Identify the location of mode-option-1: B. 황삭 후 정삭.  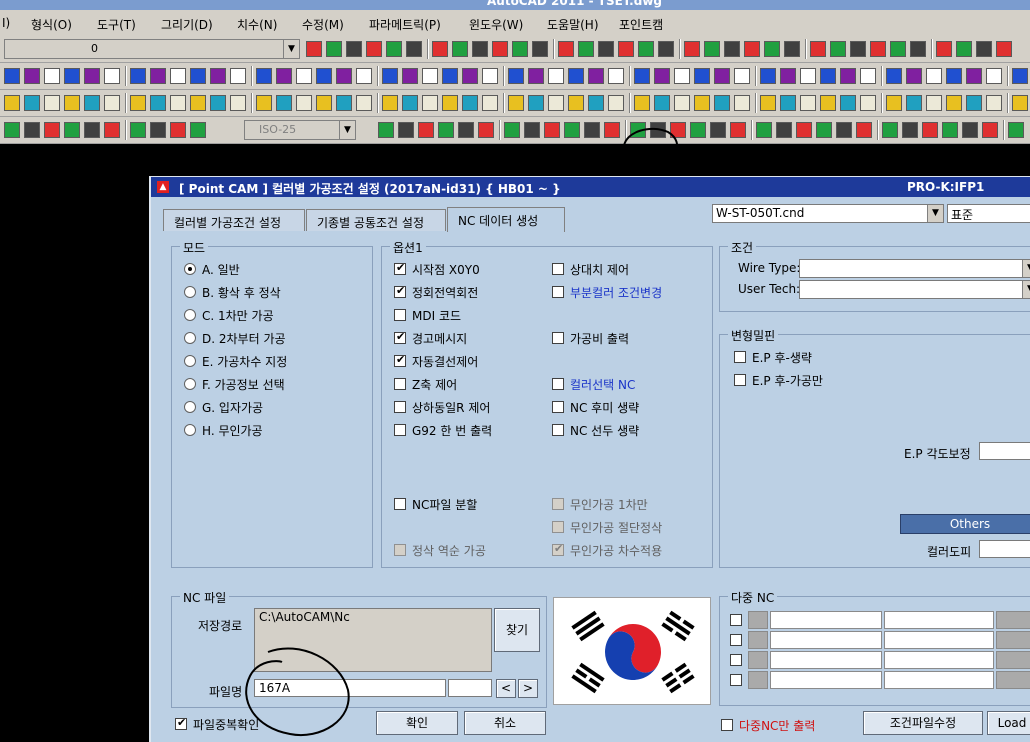
(232, 292).